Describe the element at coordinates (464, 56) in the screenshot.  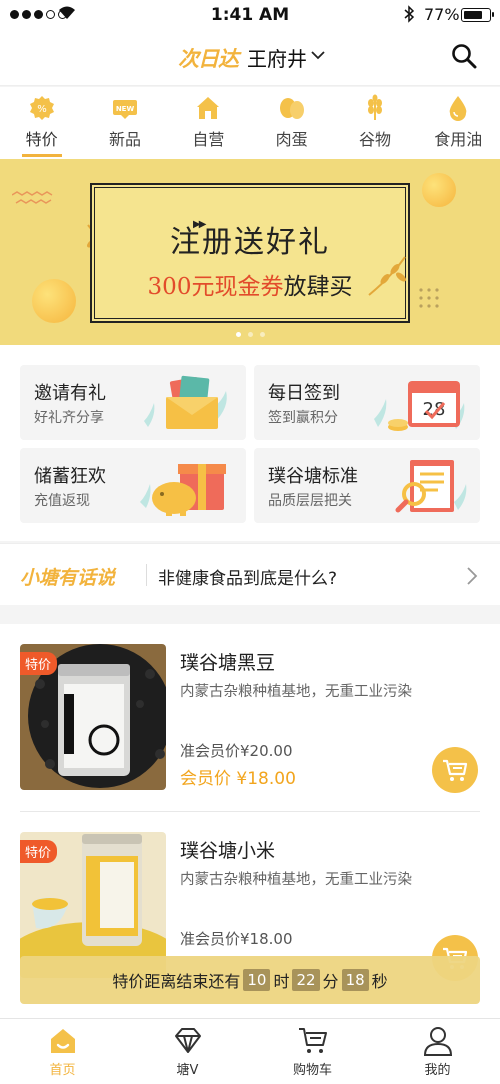
I see `search-icon` at that location.